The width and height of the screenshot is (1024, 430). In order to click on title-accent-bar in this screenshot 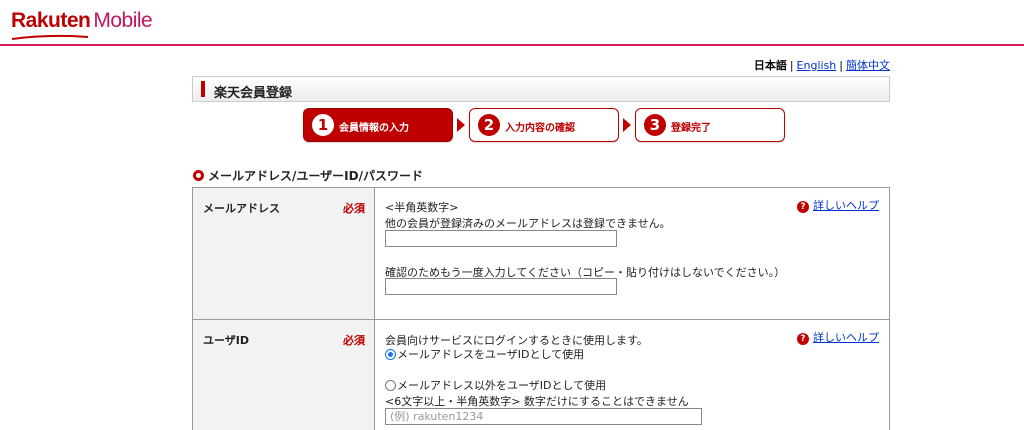, I will do `click(203, 89)`.